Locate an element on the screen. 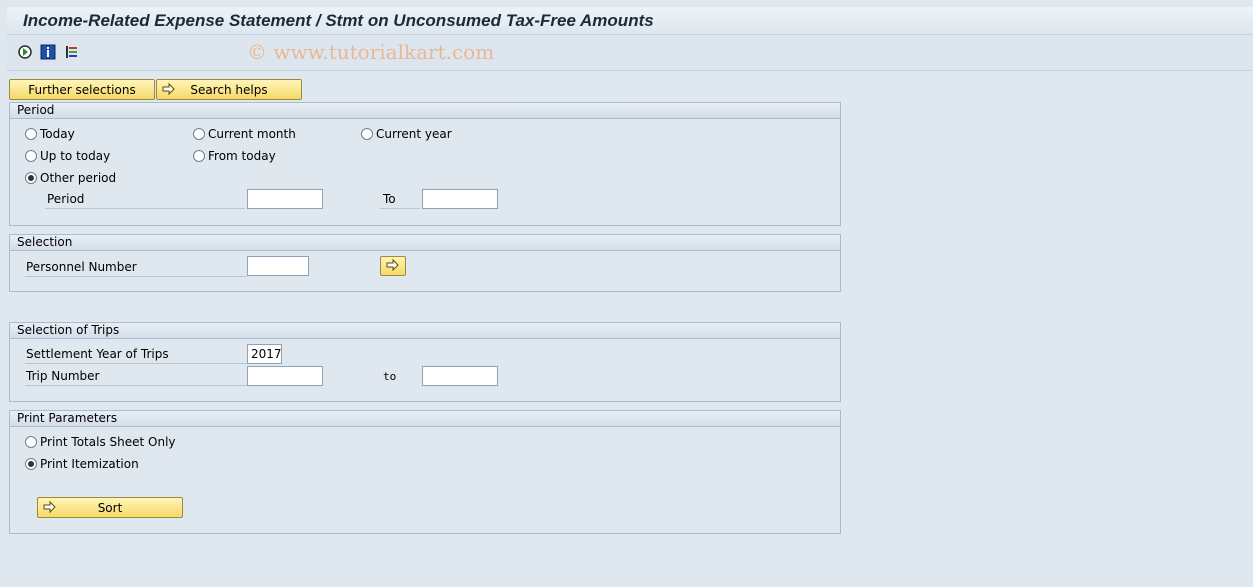  radio-label: Current month is located at coordinates (252, 134).